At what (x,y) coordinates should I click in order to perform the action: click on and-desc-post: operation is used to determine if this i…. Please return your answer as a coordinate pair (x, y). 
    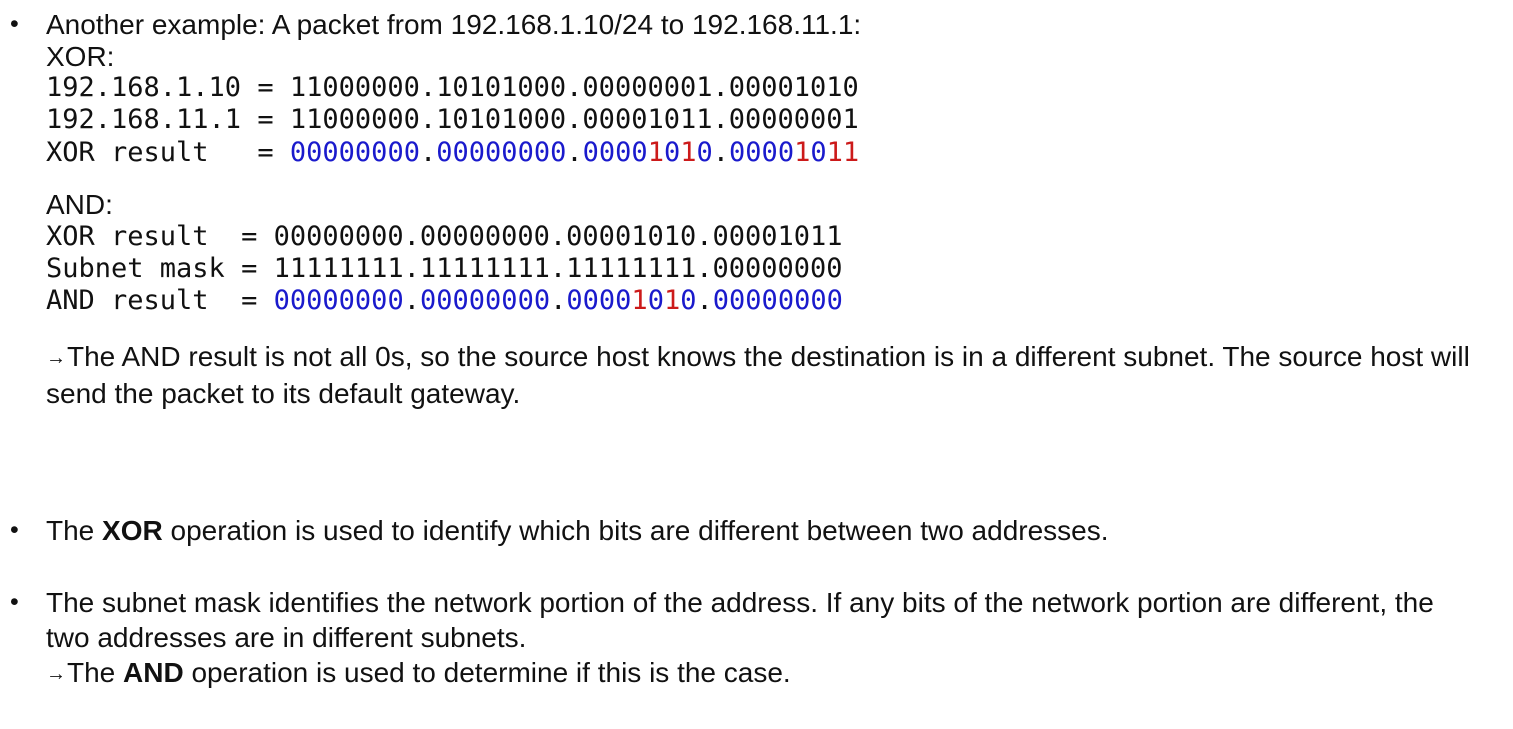
    Looking at the image, I should click on (487, 672).